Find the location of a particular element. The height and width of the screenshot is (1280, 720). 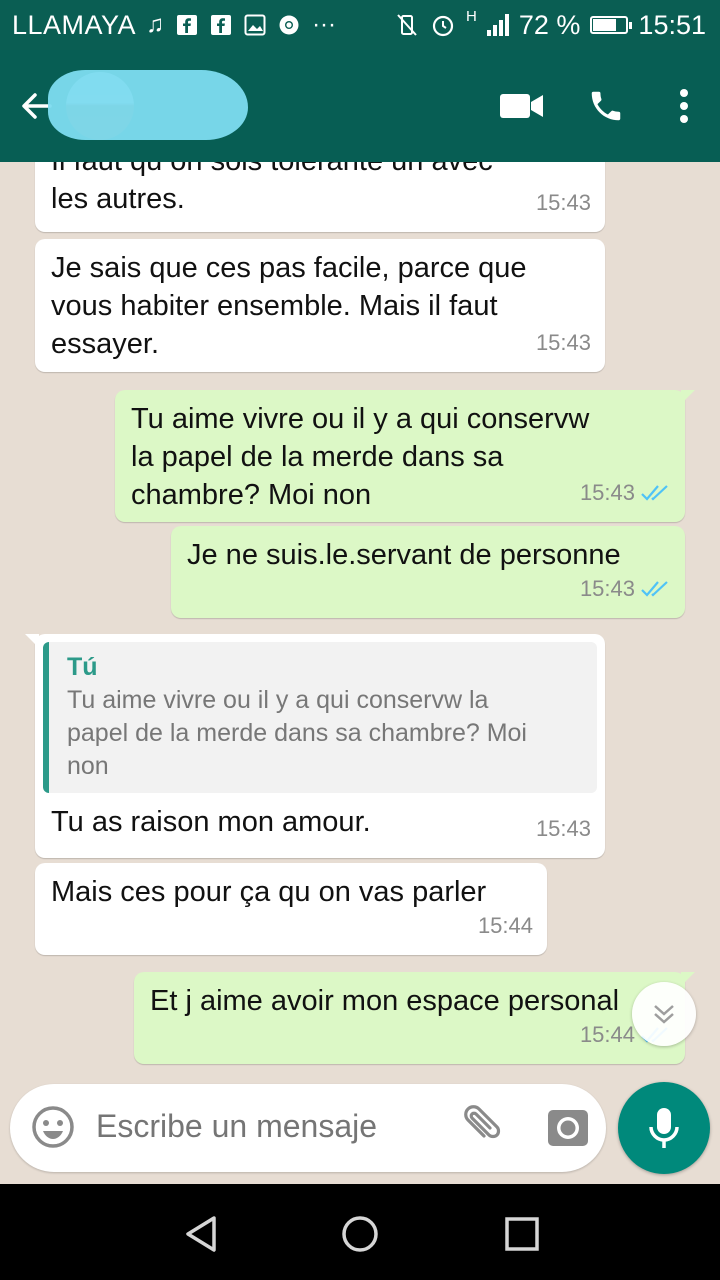

network-type: H is located at coordinates (471, 16).